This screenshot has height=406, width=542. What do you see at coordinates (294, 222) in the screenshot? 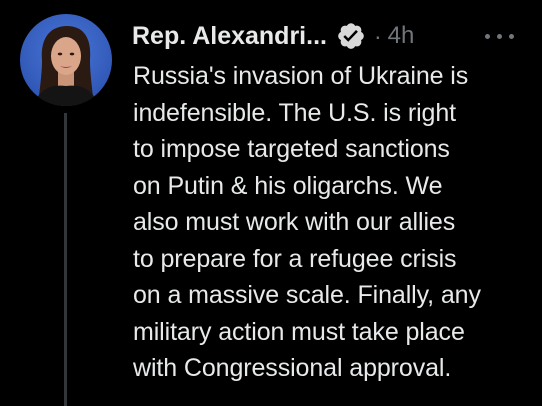
I see `tweet-text-line: also must work with our allies` at bounding box center [294, 222].